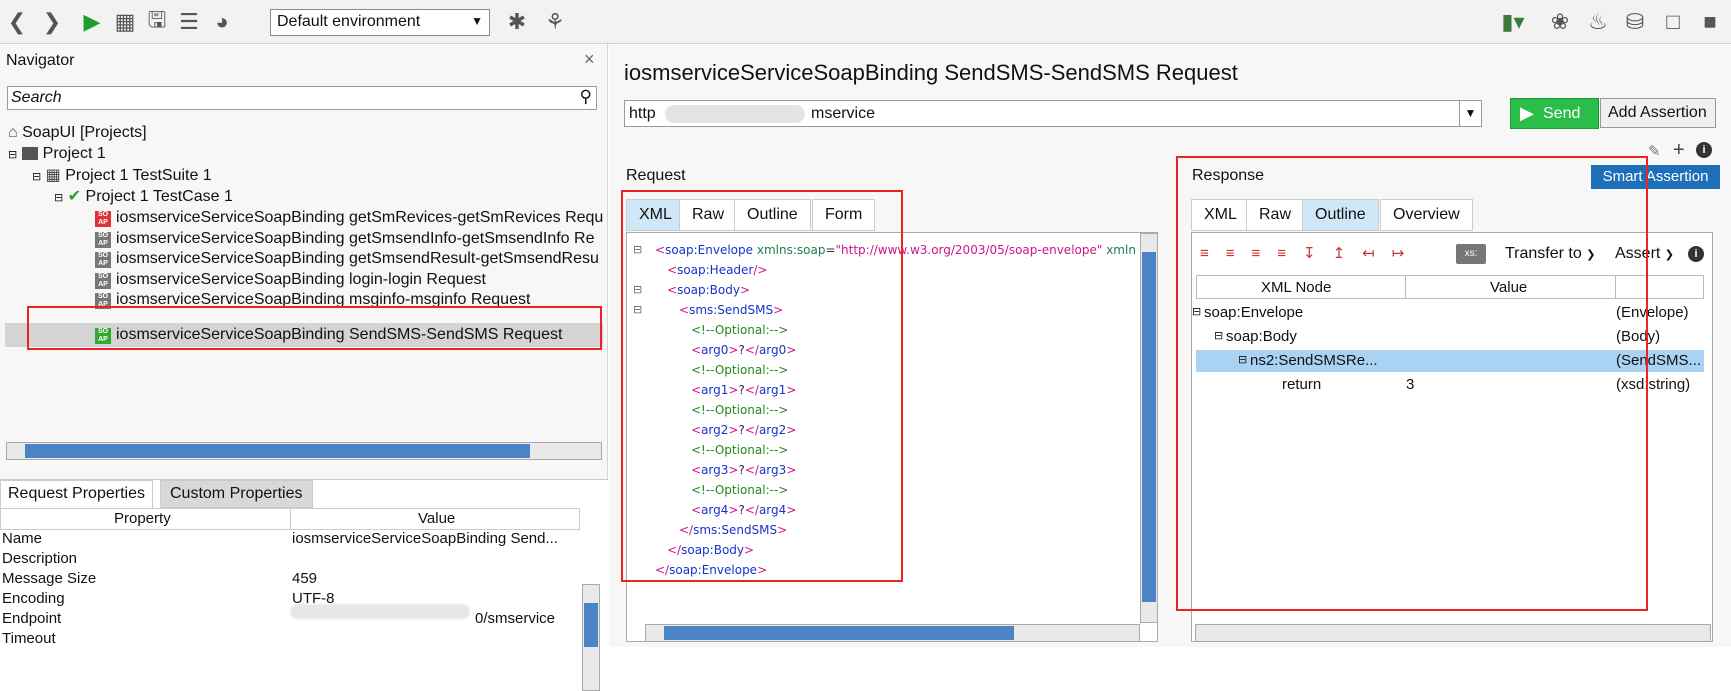 The width and height of the screenshot is (1731, 691). What do you see at coordinates (1635, 22) in the screenshot?
I see `database-icon: ⛁` at bounding box center [1635, 22].